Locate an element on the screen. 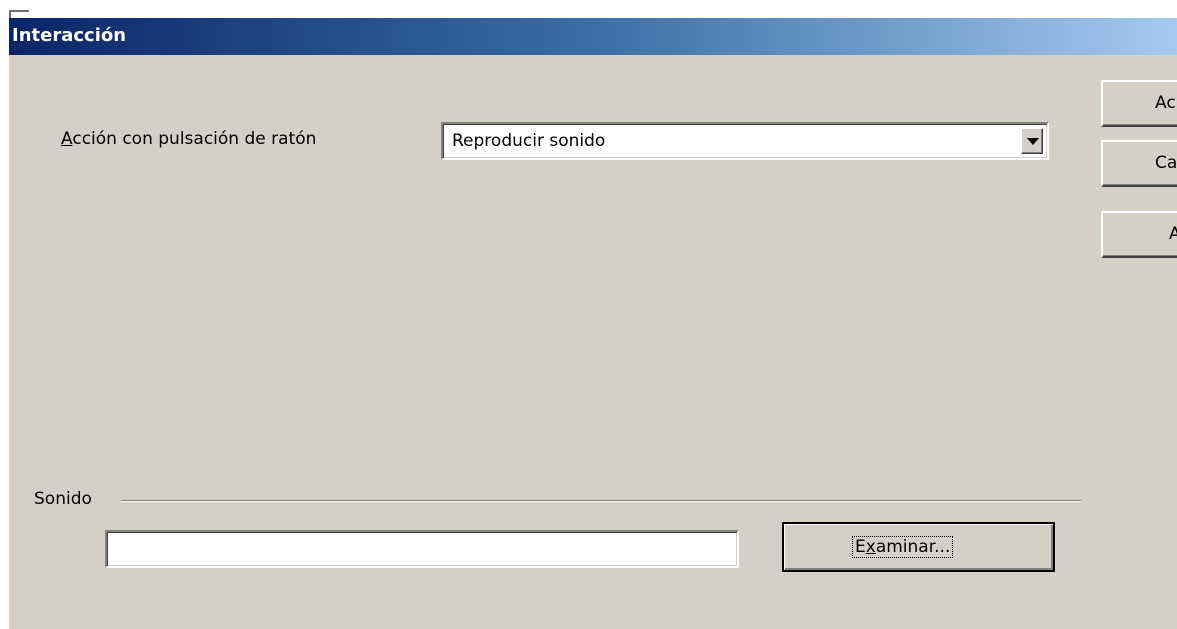  mouse-action-selected-value: Reproducir sonido is located at coordinates (529, 141).